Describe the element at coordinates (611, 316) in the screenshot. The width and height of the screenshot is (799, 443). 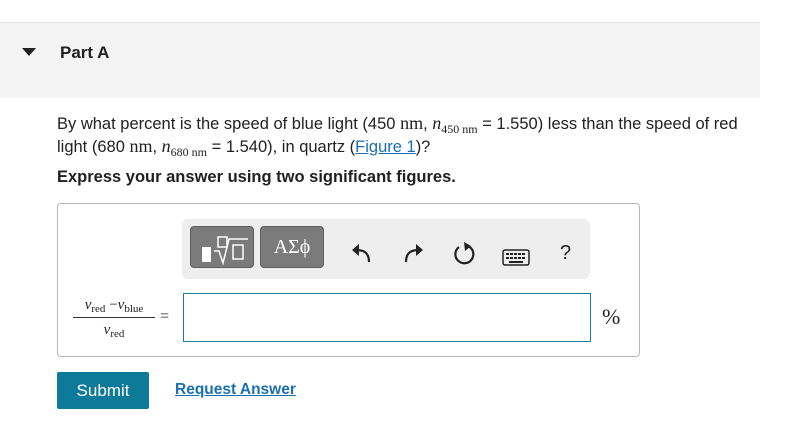
I see `percent-unit: %` at that location.